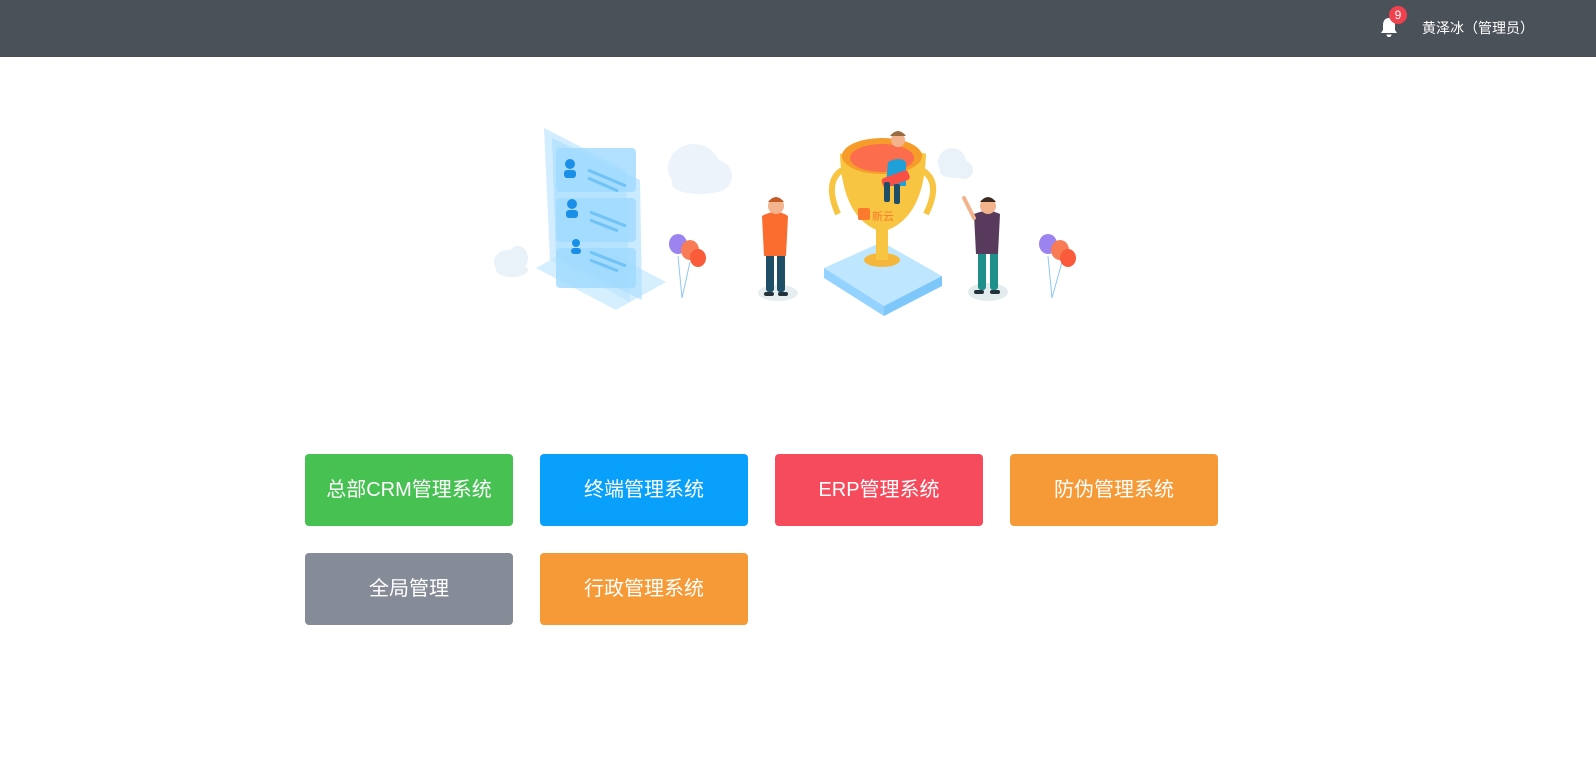 This screenshot has width=1596, height=784. What do you see at coordinates (1478, 28) in the screenshot?
I see `user-menu: 黄泽冰（管理员）` at bounding box center [1478, 28].